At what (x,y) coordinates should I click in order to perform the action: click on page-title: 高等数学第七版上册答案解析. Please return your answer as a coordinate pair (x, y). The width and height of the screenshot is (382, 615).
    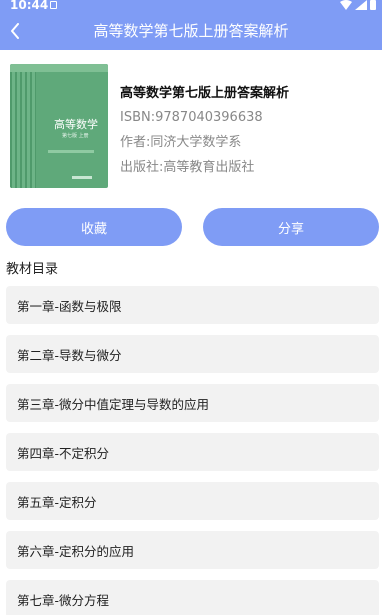
    Looking at the image, I should click on (191, 31).